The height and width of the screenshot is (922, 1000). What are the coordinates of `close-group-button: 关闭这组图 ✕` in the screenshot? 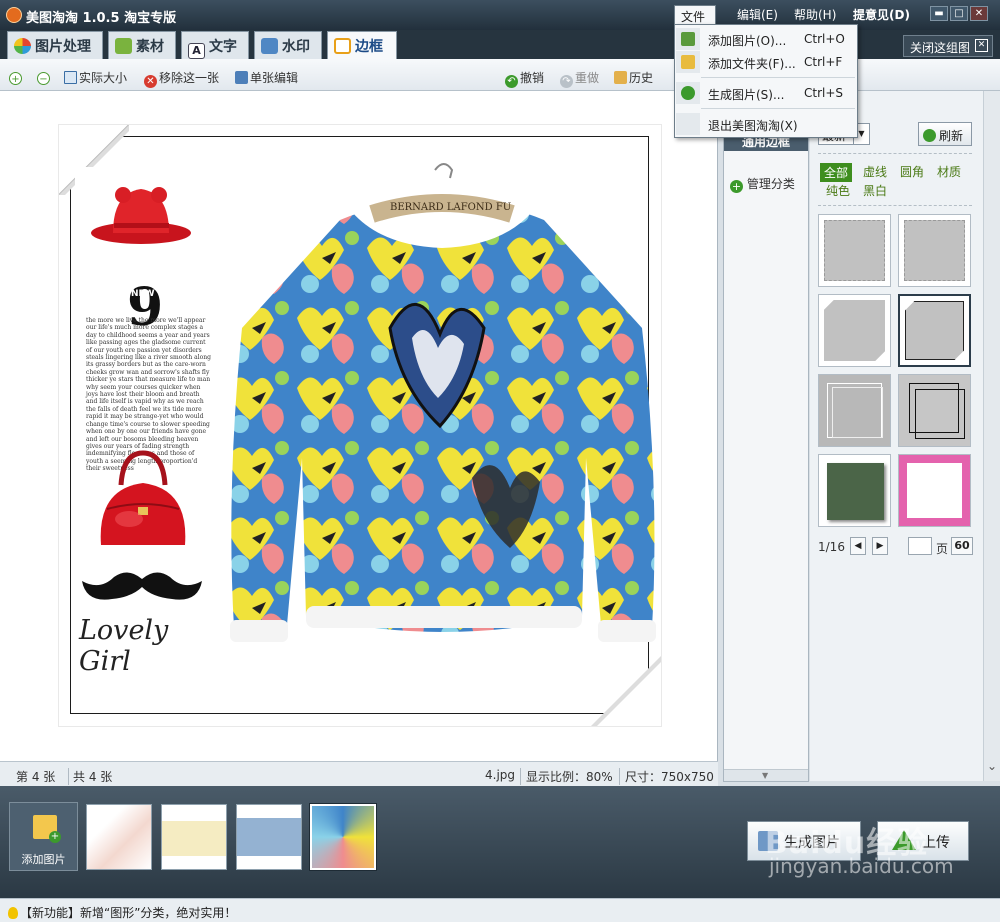 It's located at (948, 46).